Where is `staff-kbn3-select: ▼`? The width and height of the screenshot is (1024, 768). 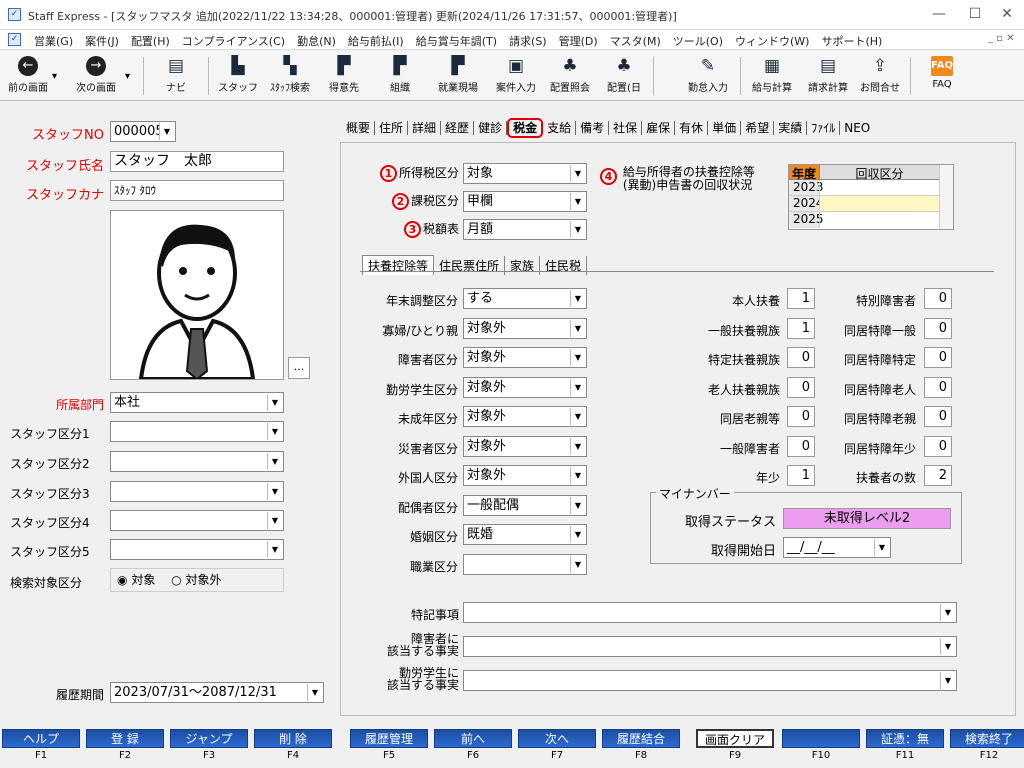 staff-kbn3-select: ▼ is located at coordinates (197, 491).